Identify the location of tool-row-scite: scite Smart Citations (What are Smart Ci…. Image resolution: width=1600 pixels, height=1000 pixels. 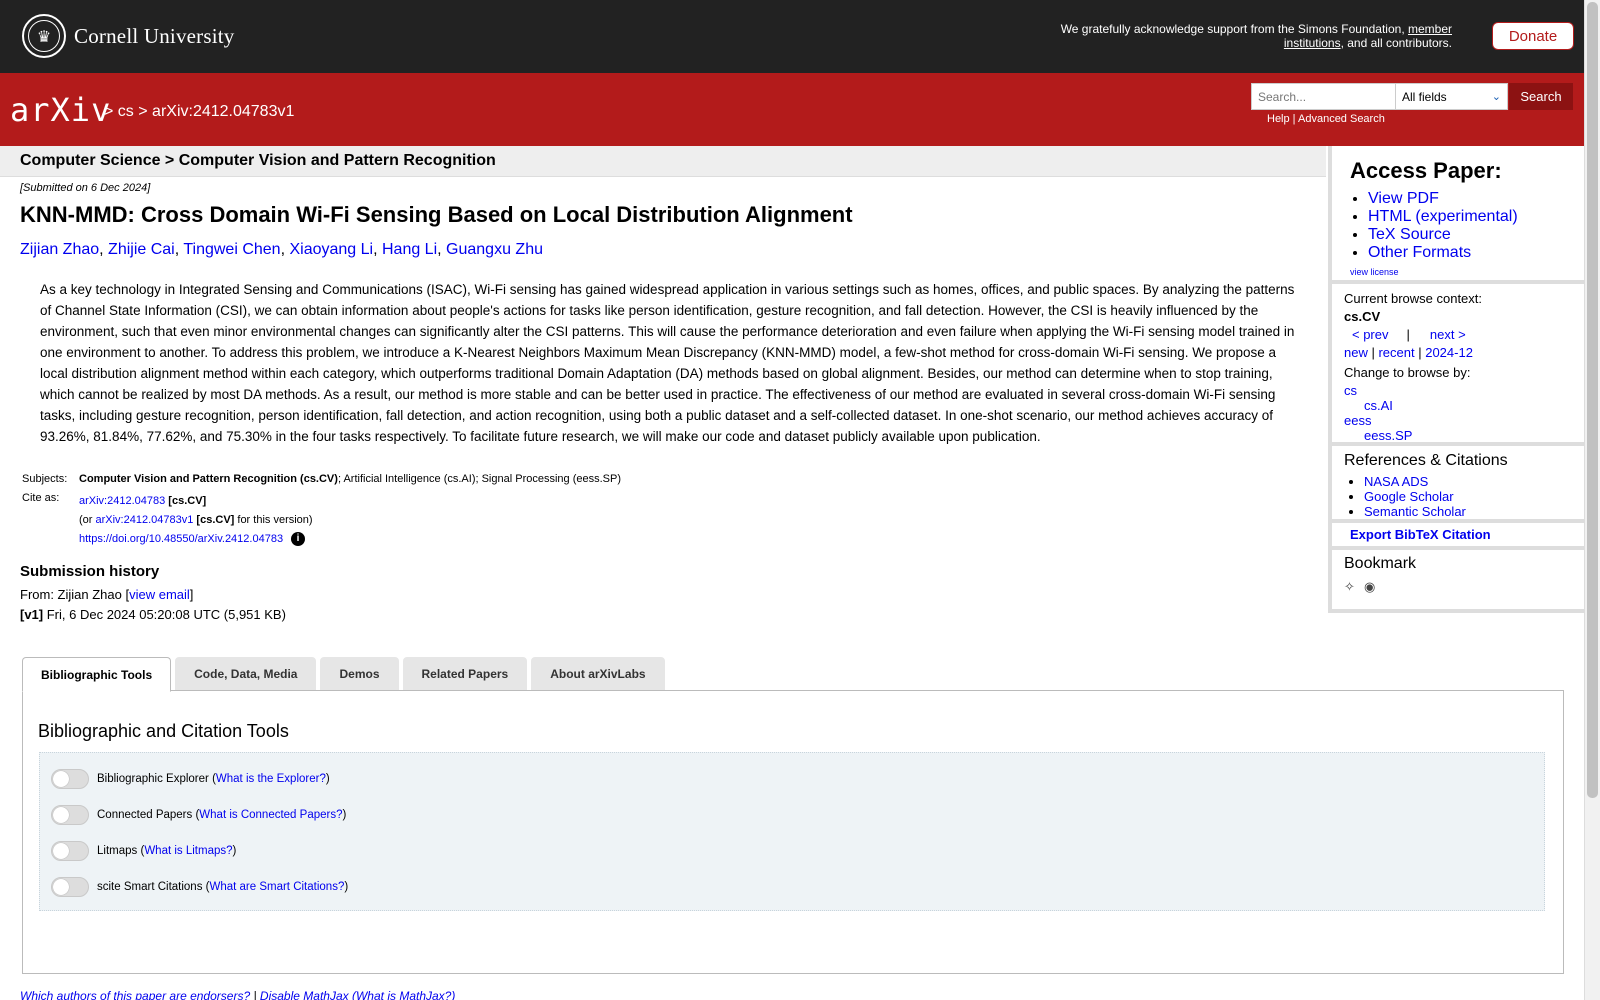
(199, 887).